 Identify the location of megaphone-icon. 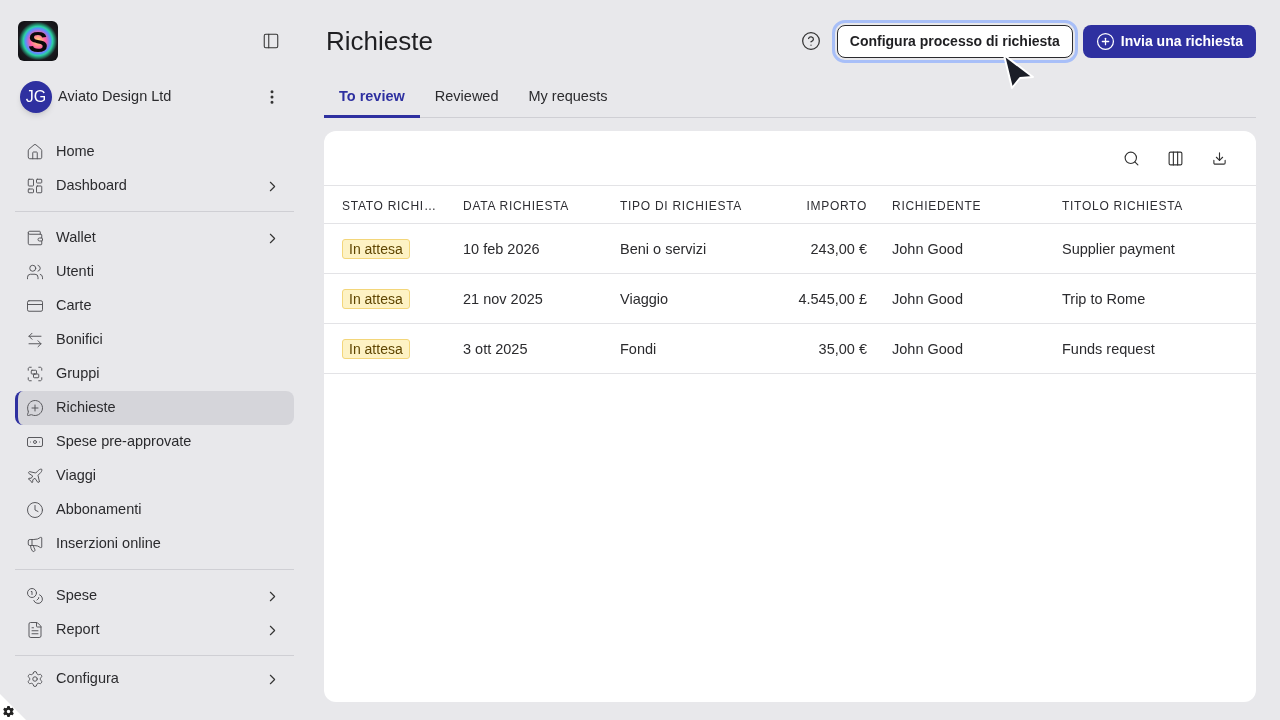
(35, 544).